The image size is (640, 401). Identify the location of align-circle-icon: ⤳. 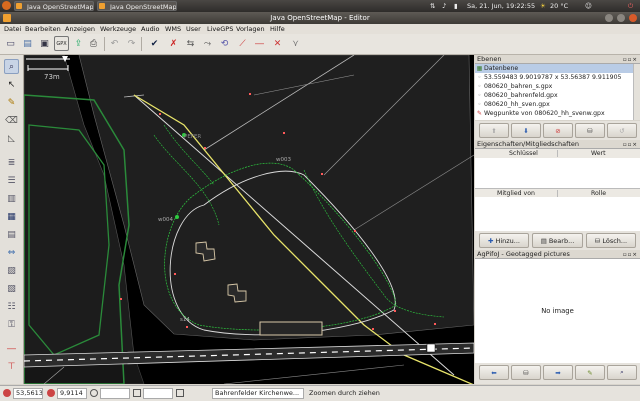
(207, 43).